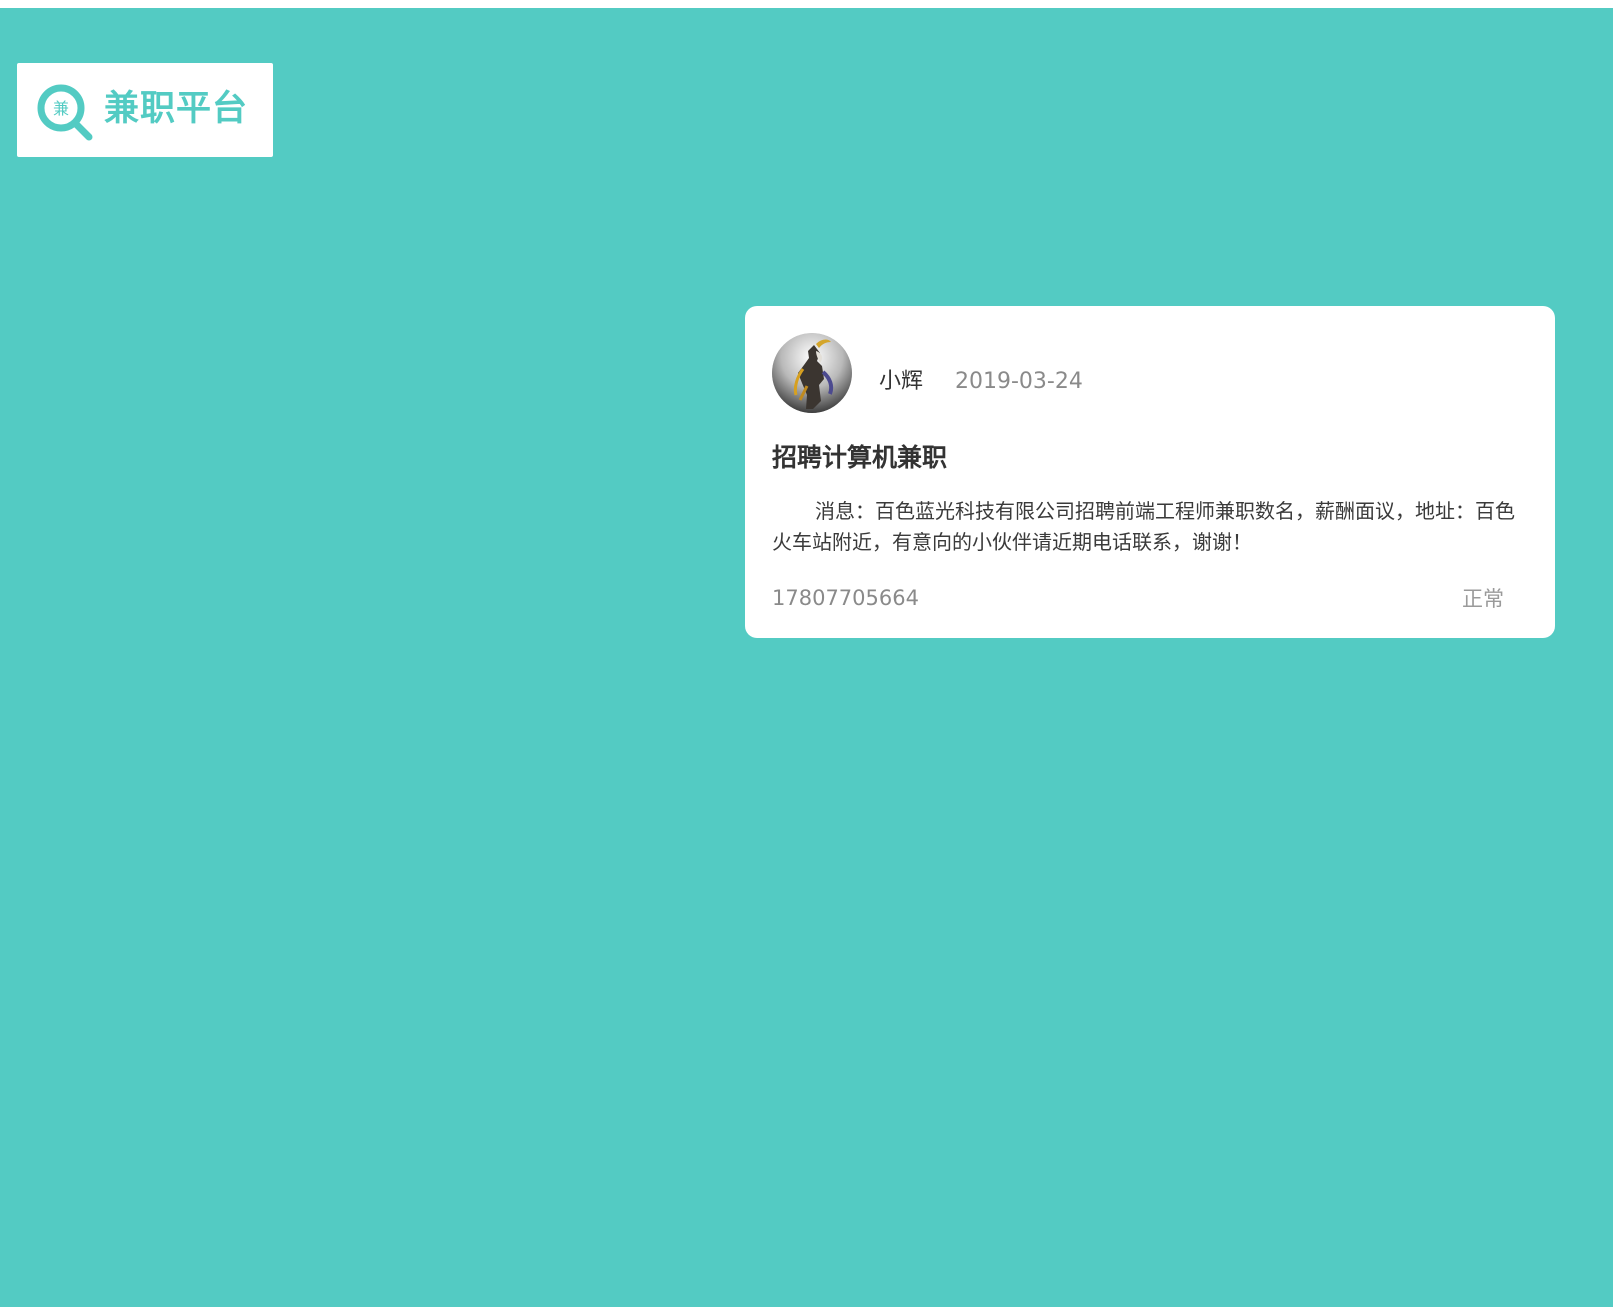 This screenshot has width=1613, height=1307. What do you see at coordinates (1483, 599) in the screenshot?
I see `status-badge: 正常` at bounding box center [1483, 599].